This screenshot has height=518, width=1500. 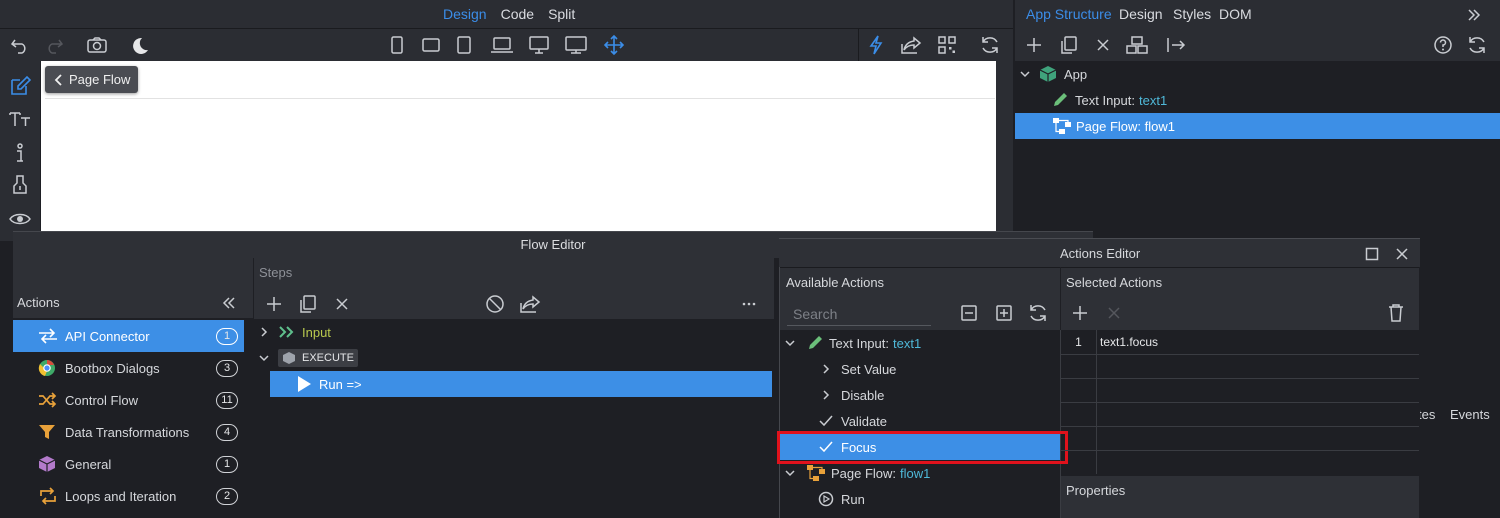 What do you see at coordinates (749, 304) in the screenshot?
I see `more-icon` at bounding box center [749, 304].